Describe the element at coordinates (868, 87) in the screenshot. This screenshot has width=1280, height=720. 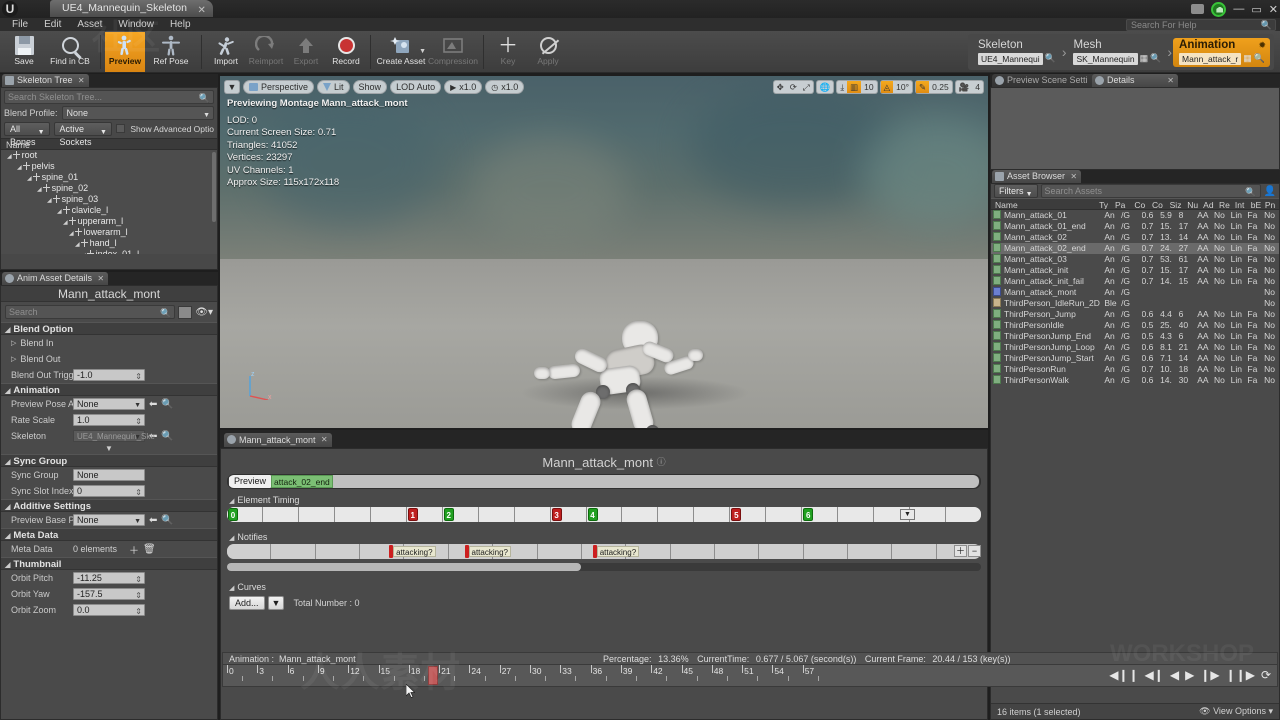
I see `grid-snap-value: 10` at that location.